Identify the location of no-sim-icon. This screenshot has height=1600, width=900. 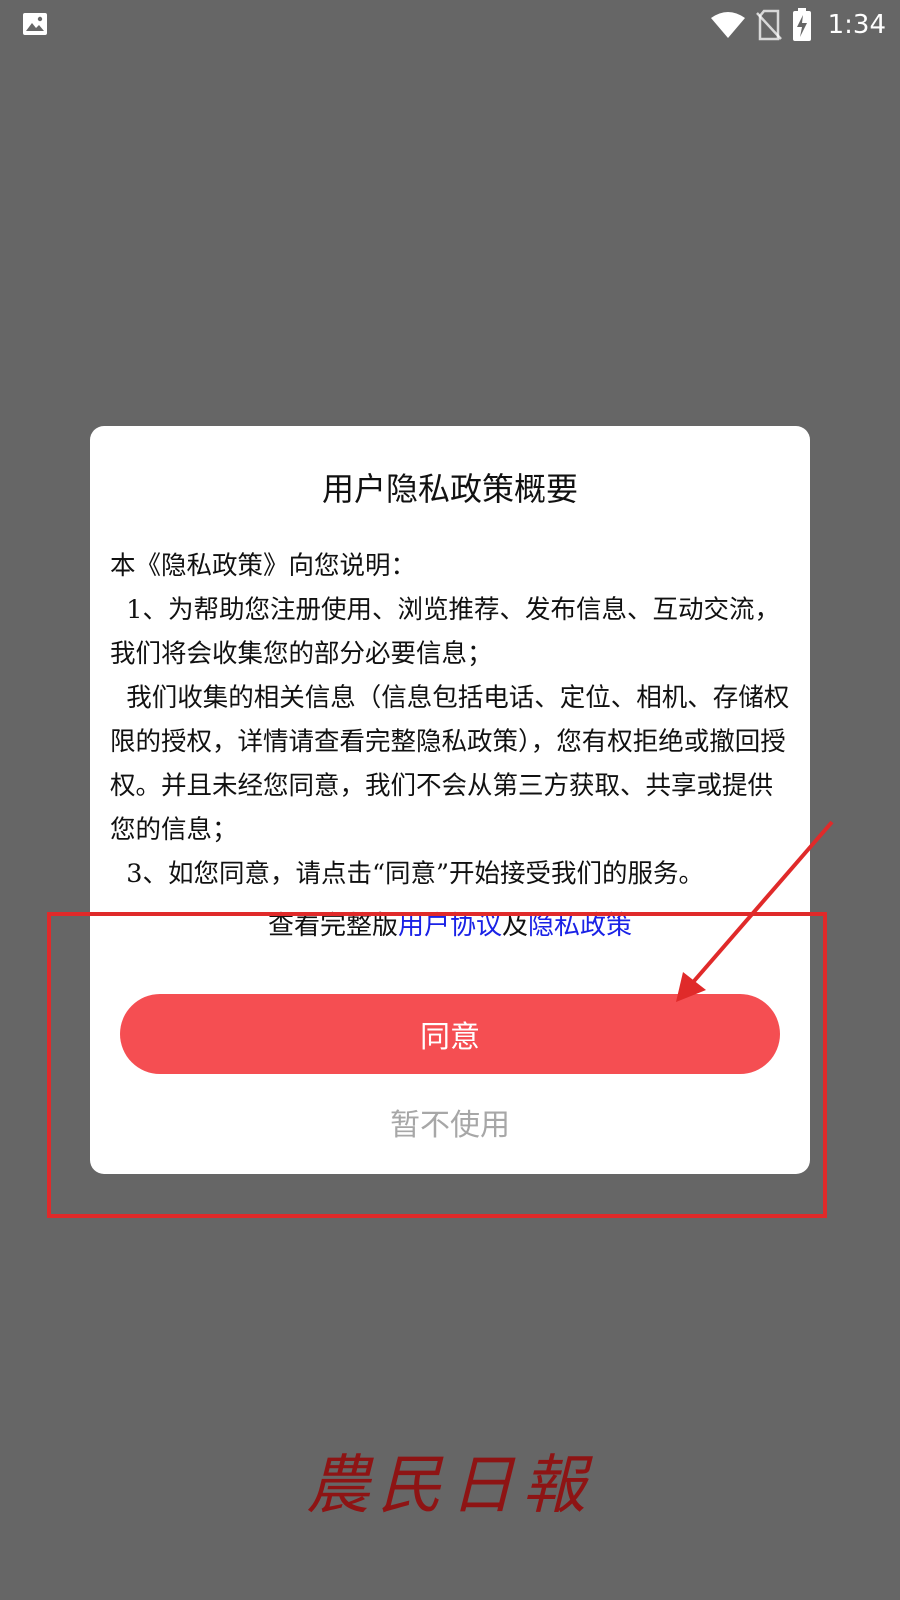
(768, 25).